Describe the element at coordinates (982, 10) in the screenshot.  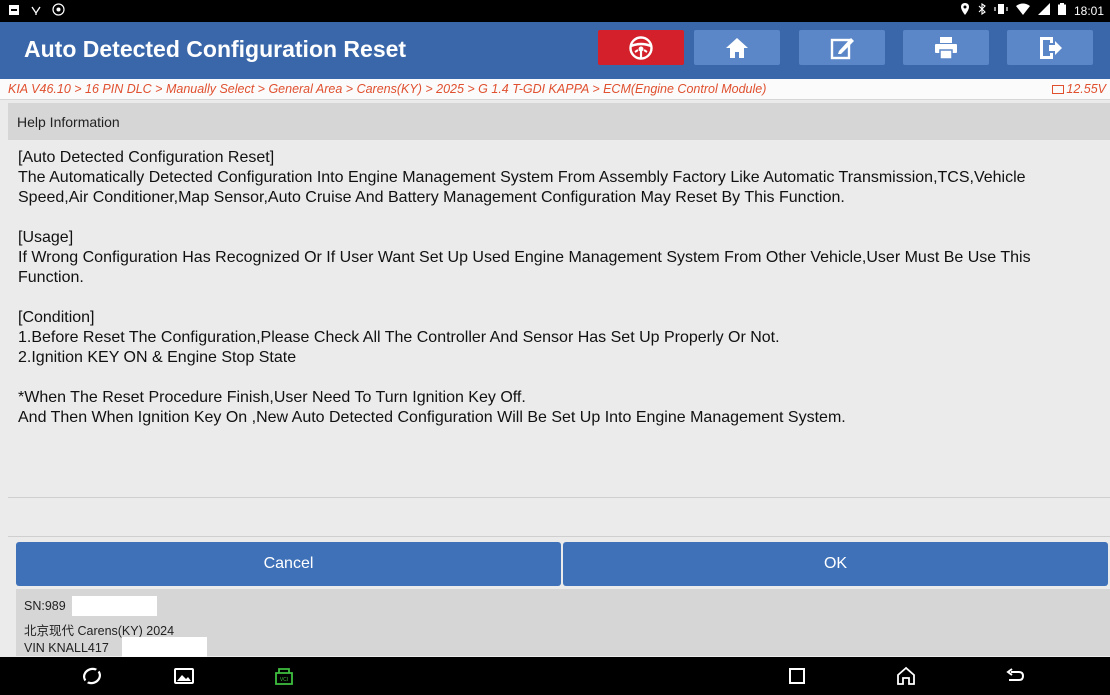
I see `bluetooth-icon` at that location.